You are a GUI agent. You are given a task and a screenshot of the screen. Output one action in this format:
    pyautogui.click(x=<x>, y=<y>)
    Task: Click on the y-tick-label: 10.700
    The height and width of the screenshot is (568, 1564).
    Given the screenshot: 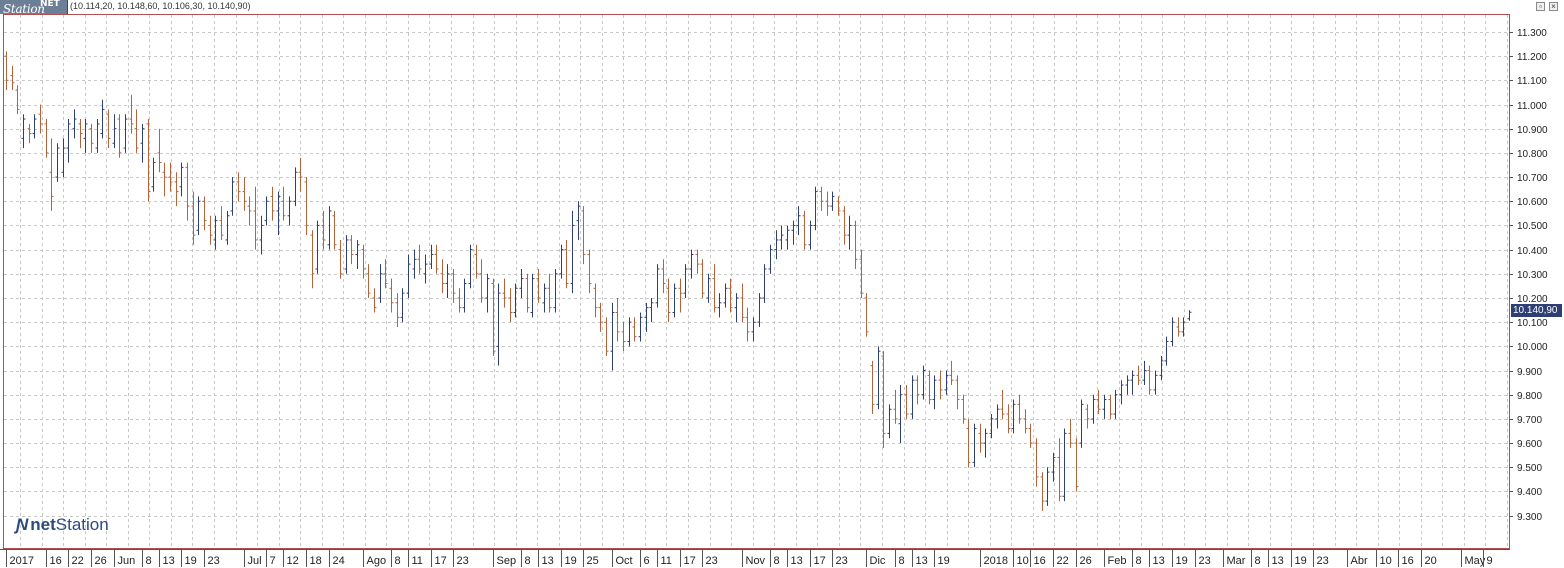 What is the action you would take?
    pyautogui.click(x=1532, y=178)
    